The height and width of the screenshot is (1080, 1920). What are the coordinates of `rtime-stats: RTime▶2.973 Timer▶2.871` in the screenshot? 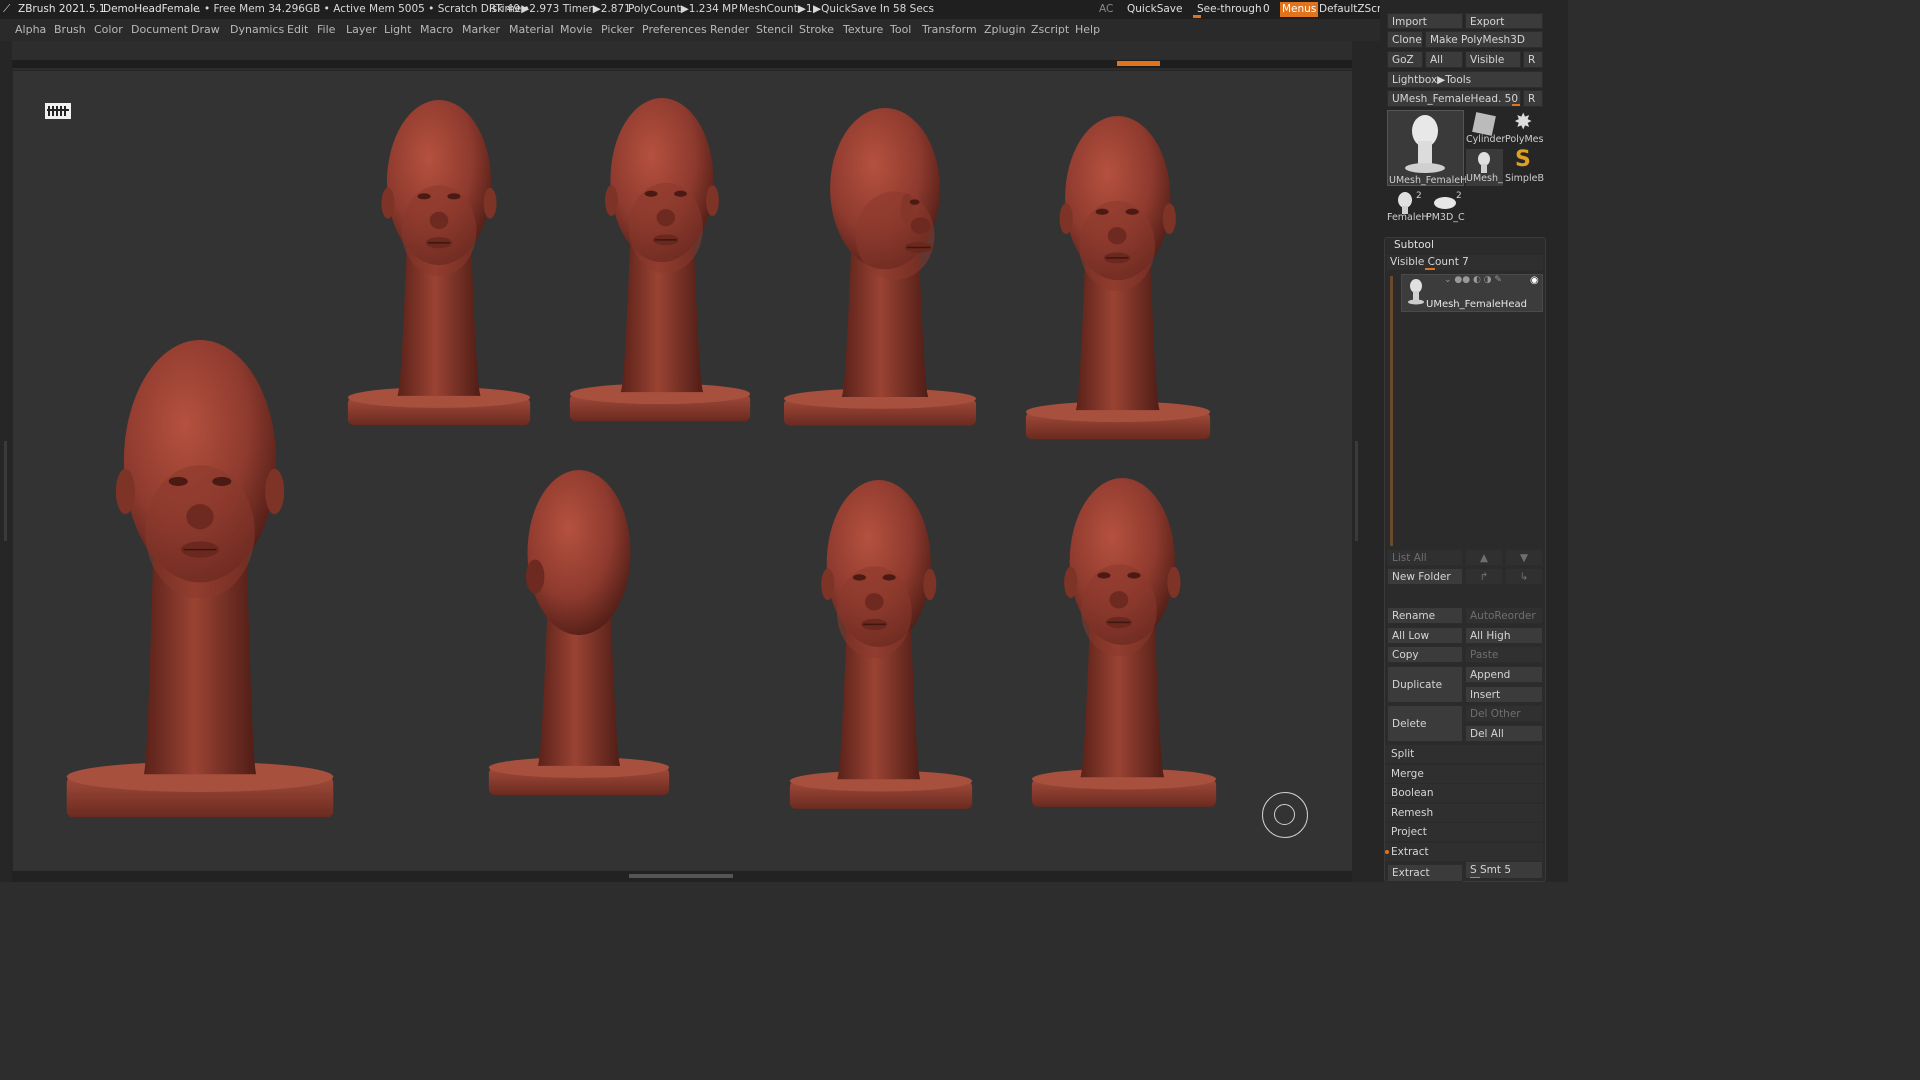 It's located at (560, 9).